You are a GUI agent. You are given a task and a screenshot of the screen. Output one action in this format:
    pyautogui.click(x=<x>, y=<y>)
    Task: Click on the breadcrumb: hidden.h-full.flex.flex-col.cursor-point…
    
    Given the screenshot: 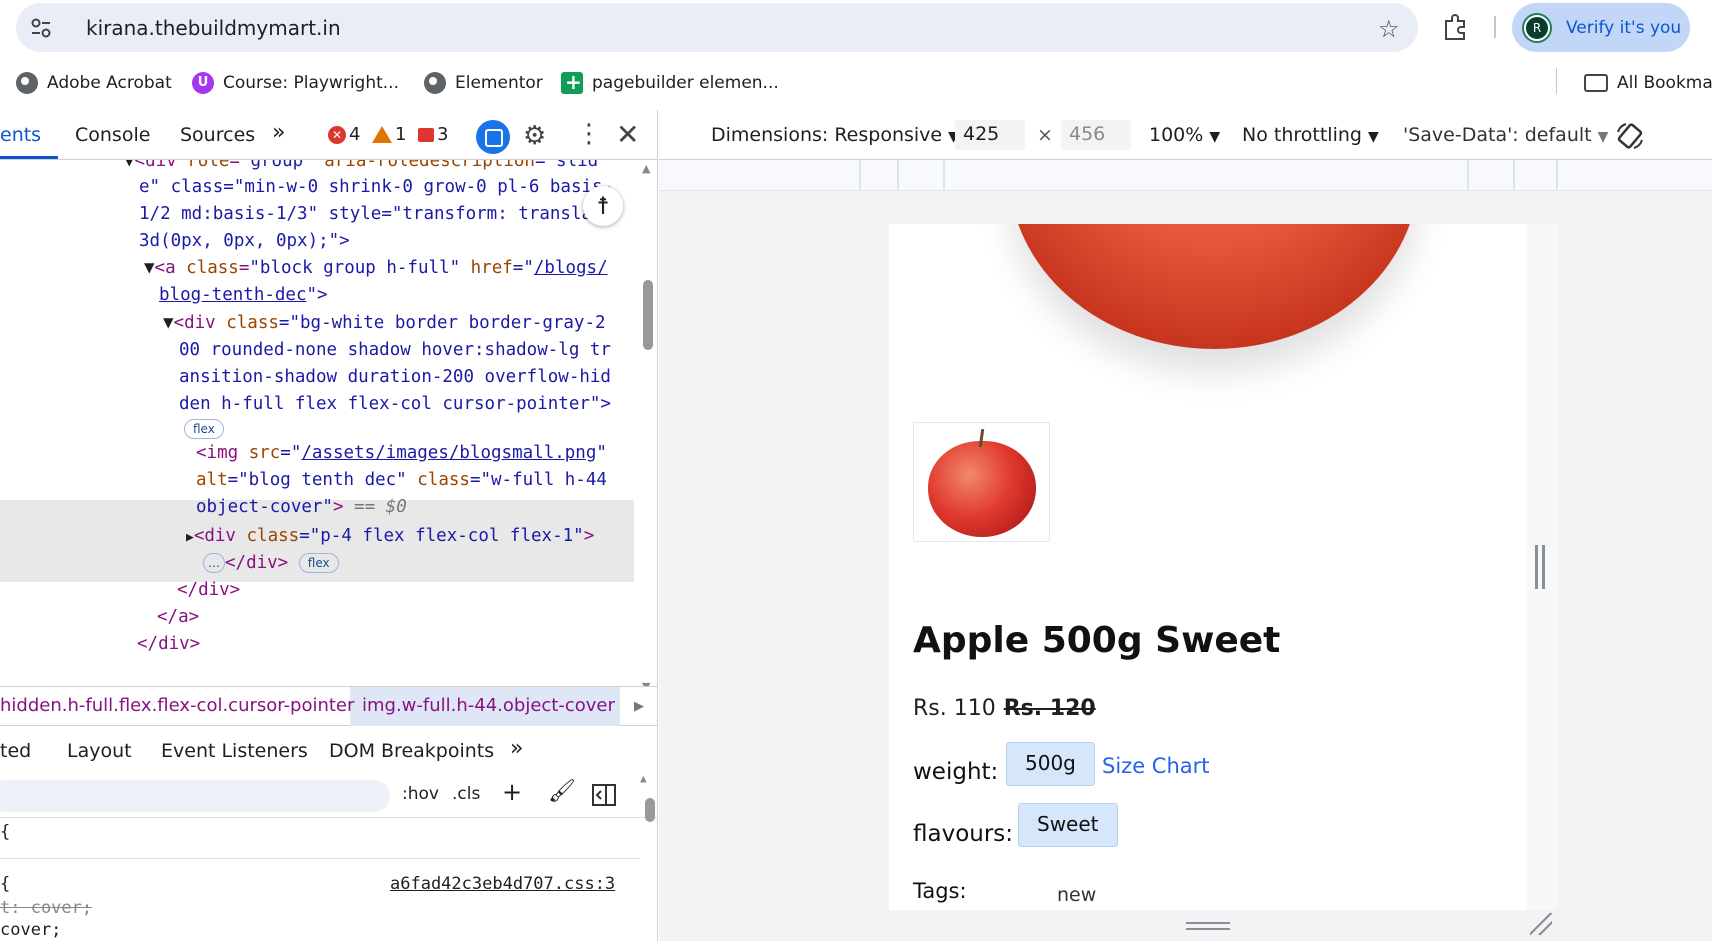 What is the action you would take?
    pyautogui.click(x=328, y=706)
    